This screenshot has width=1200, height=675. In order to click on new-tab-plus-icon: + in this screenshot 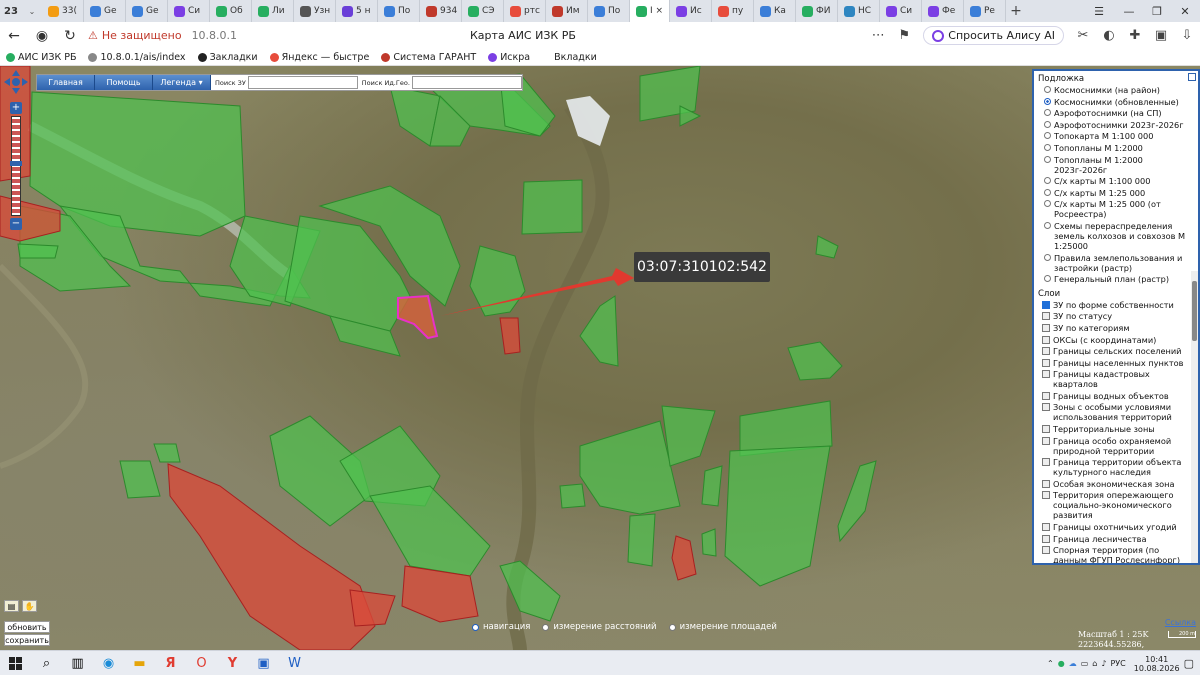, I will do `click(1016, 11)`.